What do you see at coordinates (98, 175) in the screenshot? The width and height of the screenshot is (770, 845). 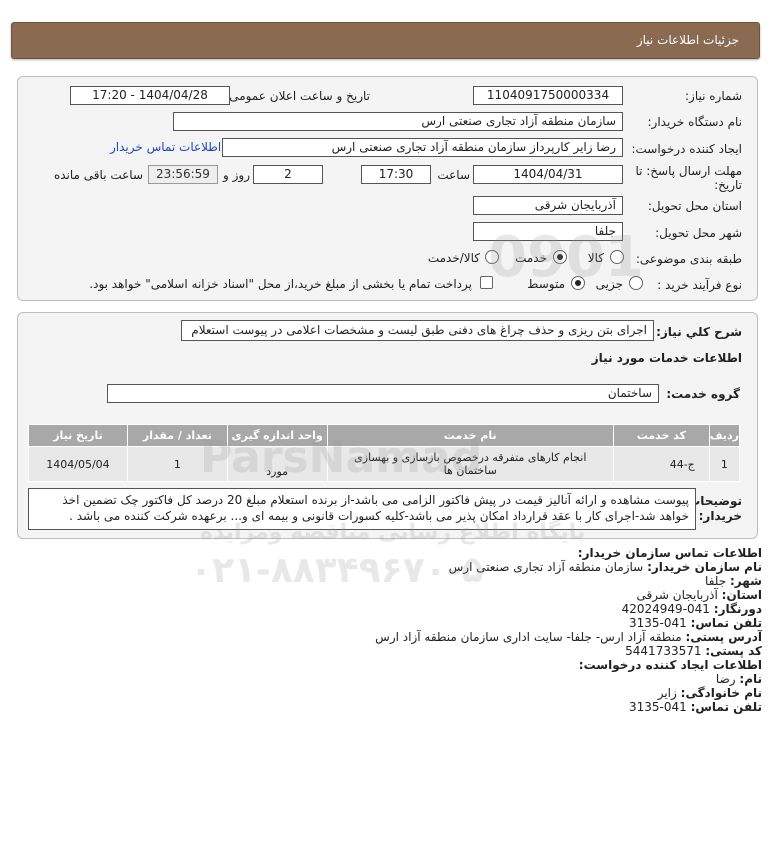 I see `remaining-label: ساعت باقی مانده` at bounding box center [98, 175].